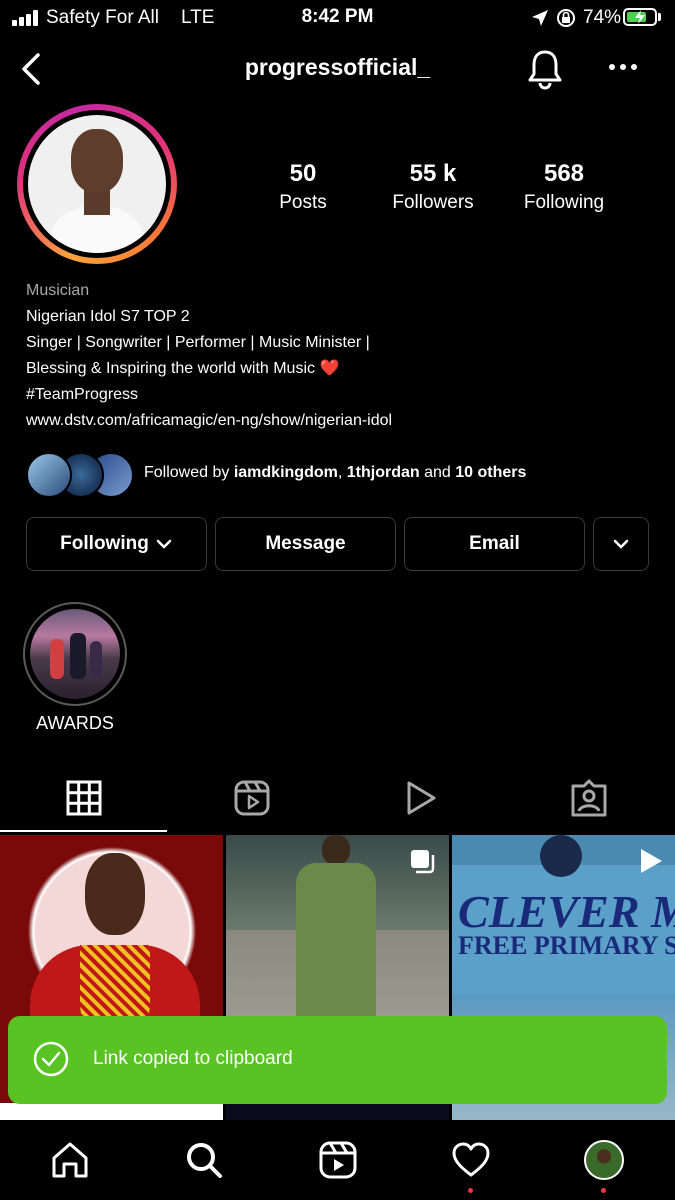 The image size is (675, 1200). I want to click on mutual-followers-avatars, so click(81, 475).